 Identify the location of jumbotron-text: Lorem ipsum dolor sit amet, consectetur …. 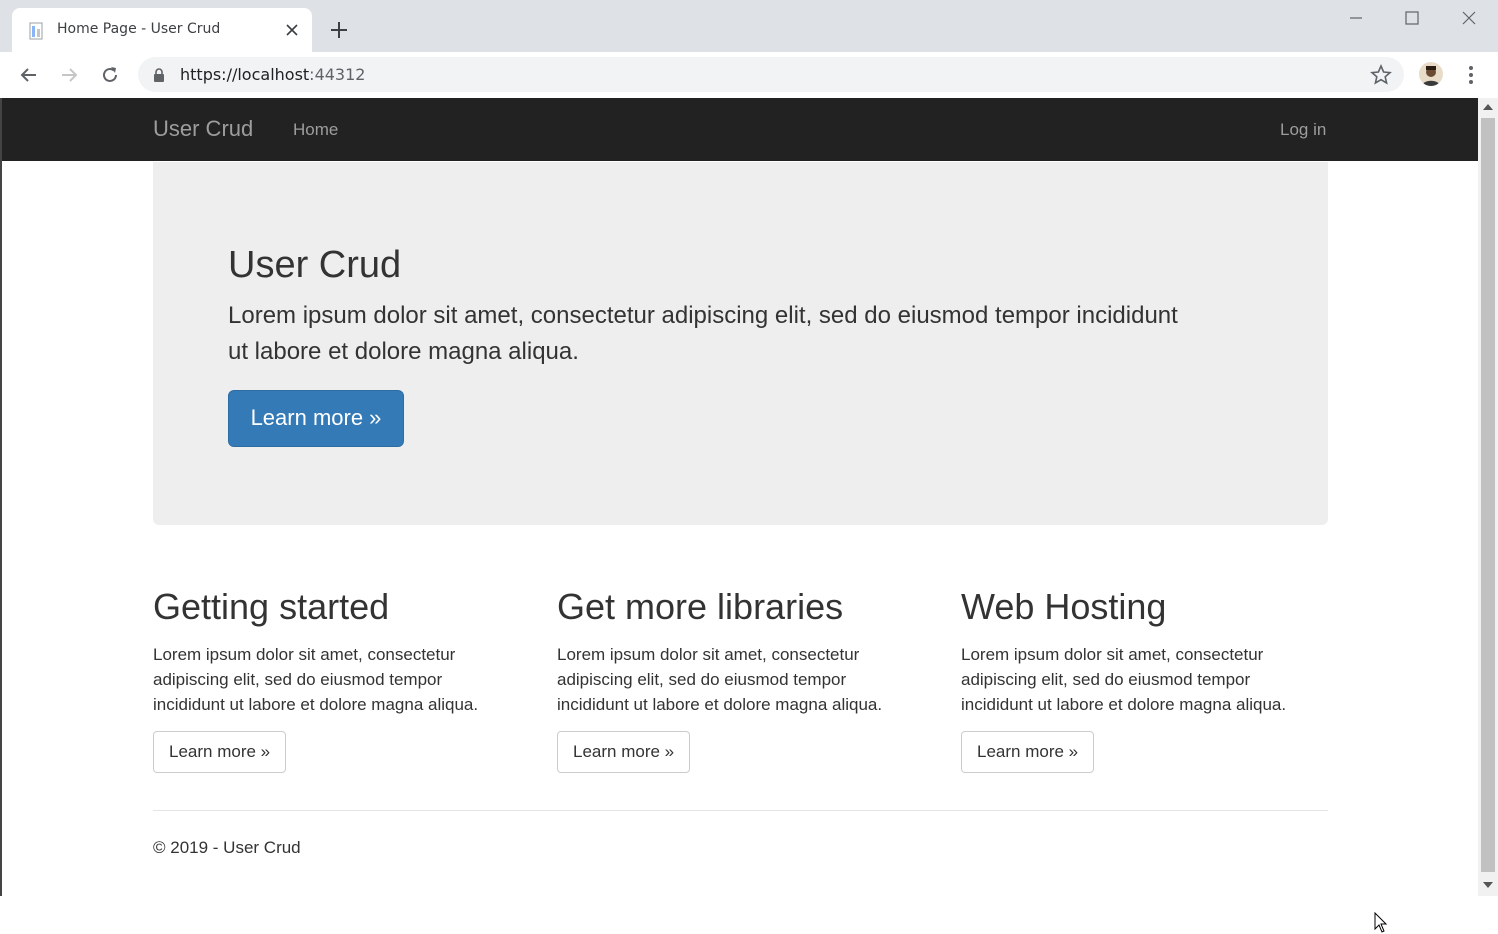
(703, 333).